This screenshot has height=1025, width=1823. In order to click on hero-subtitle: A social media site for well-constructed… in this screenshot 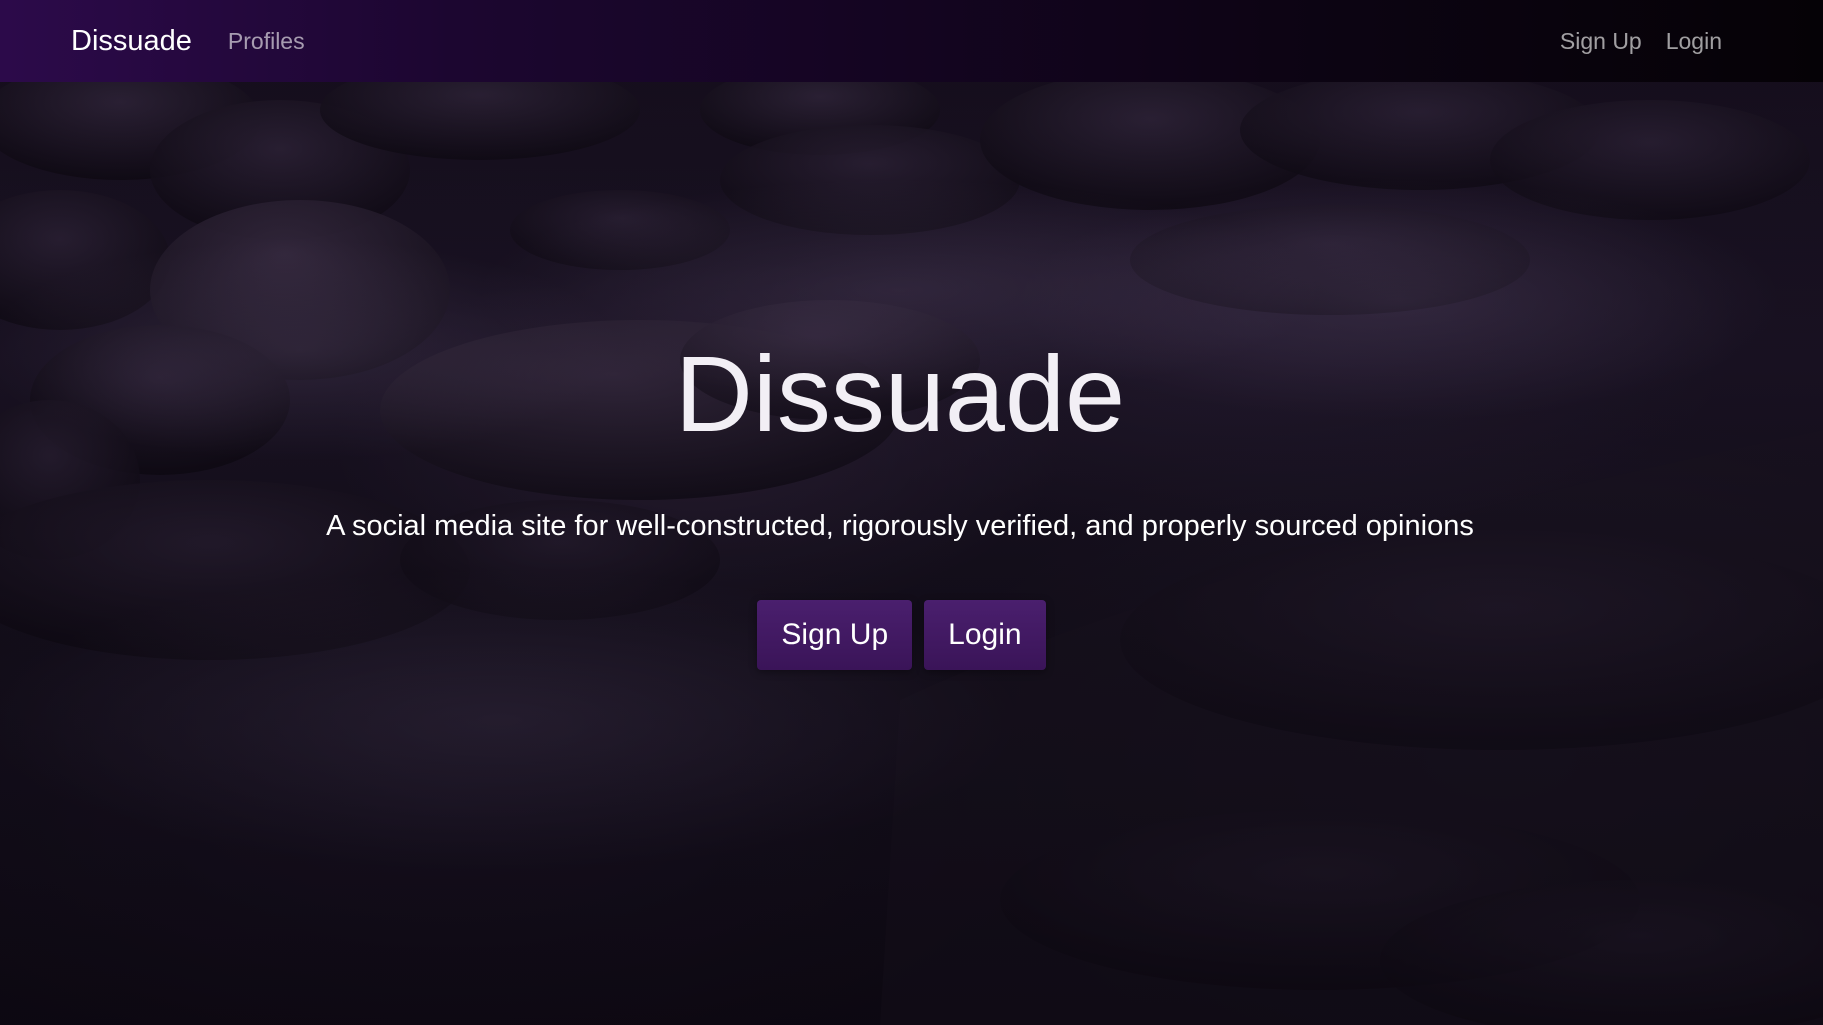, I will do `click(900, 526)`.